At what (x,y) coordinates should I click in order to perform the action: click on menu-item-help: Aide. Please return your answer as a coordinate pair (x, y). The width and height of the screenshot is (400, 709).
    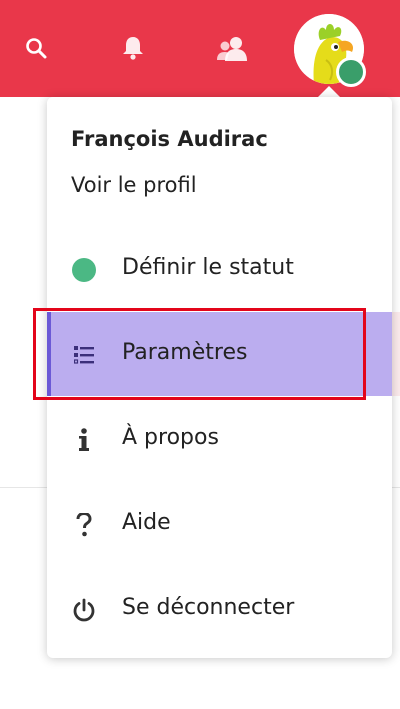
    Looking at the image, I should click on (219, 524).